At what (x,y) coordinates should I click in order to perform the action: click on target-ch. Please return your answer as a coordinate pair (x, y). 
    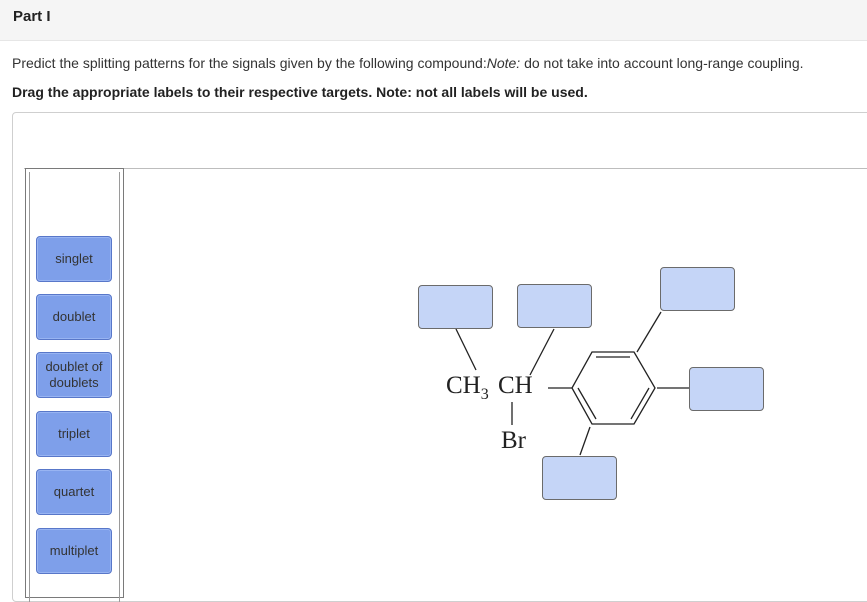
    Looking at the image, I should click on (554, 306).